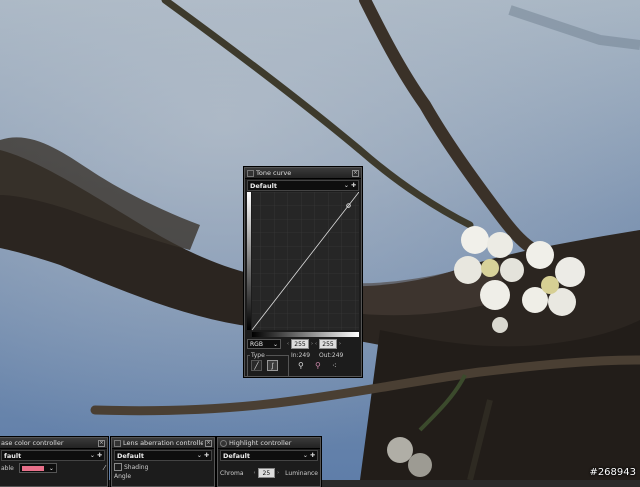 The width and height of the screenshot is (640, 487). Describe the element at coordinates (53, 455) in the screenshot. I see `color-controller-preset-select: fault ⌄ ✚` at that location.